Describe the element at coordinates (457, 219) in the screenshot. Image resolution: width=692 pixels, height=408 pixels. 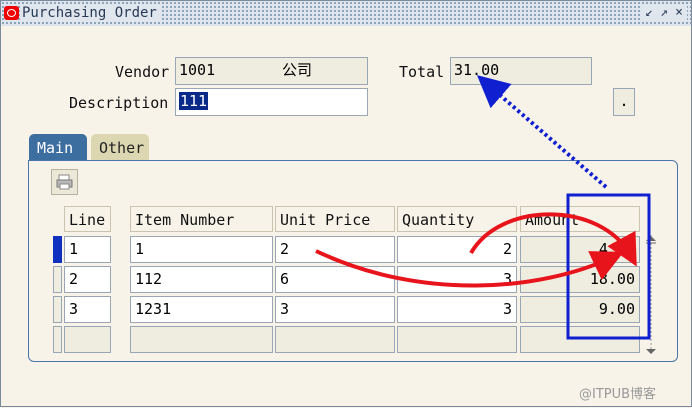
I see `column-header-quantity: Quantity` at that location.